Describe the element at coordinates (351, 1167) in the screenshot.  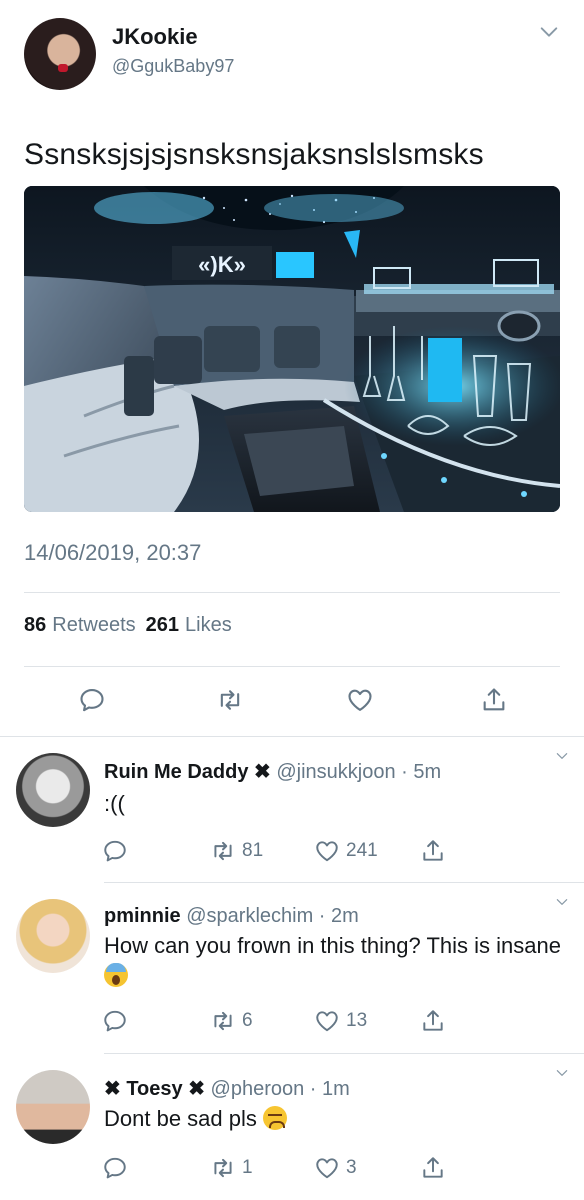
I see `like-count: 3` at that location.